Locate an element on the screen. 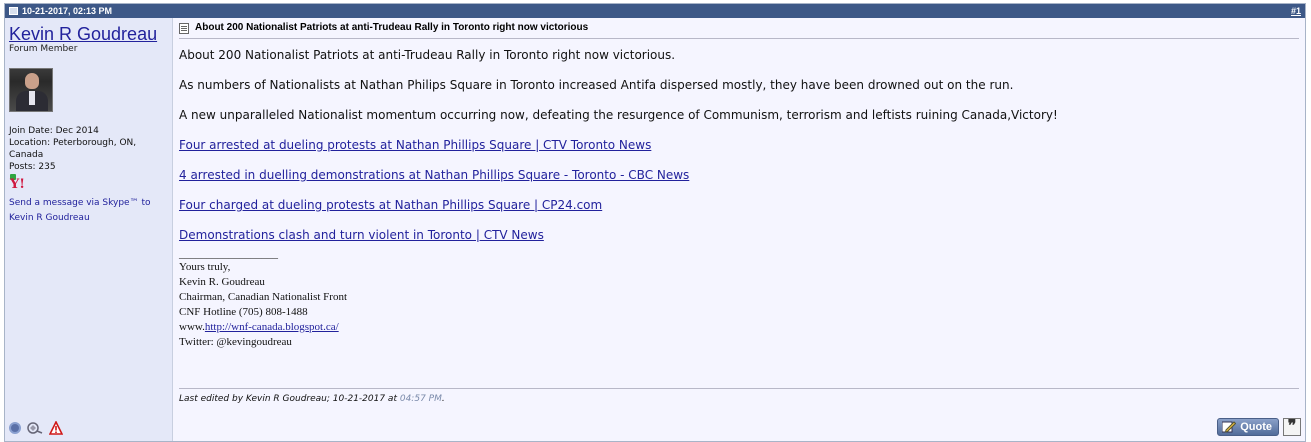 The image size is (1311, 442). report-post-icon is located at coordinates (35, 428).